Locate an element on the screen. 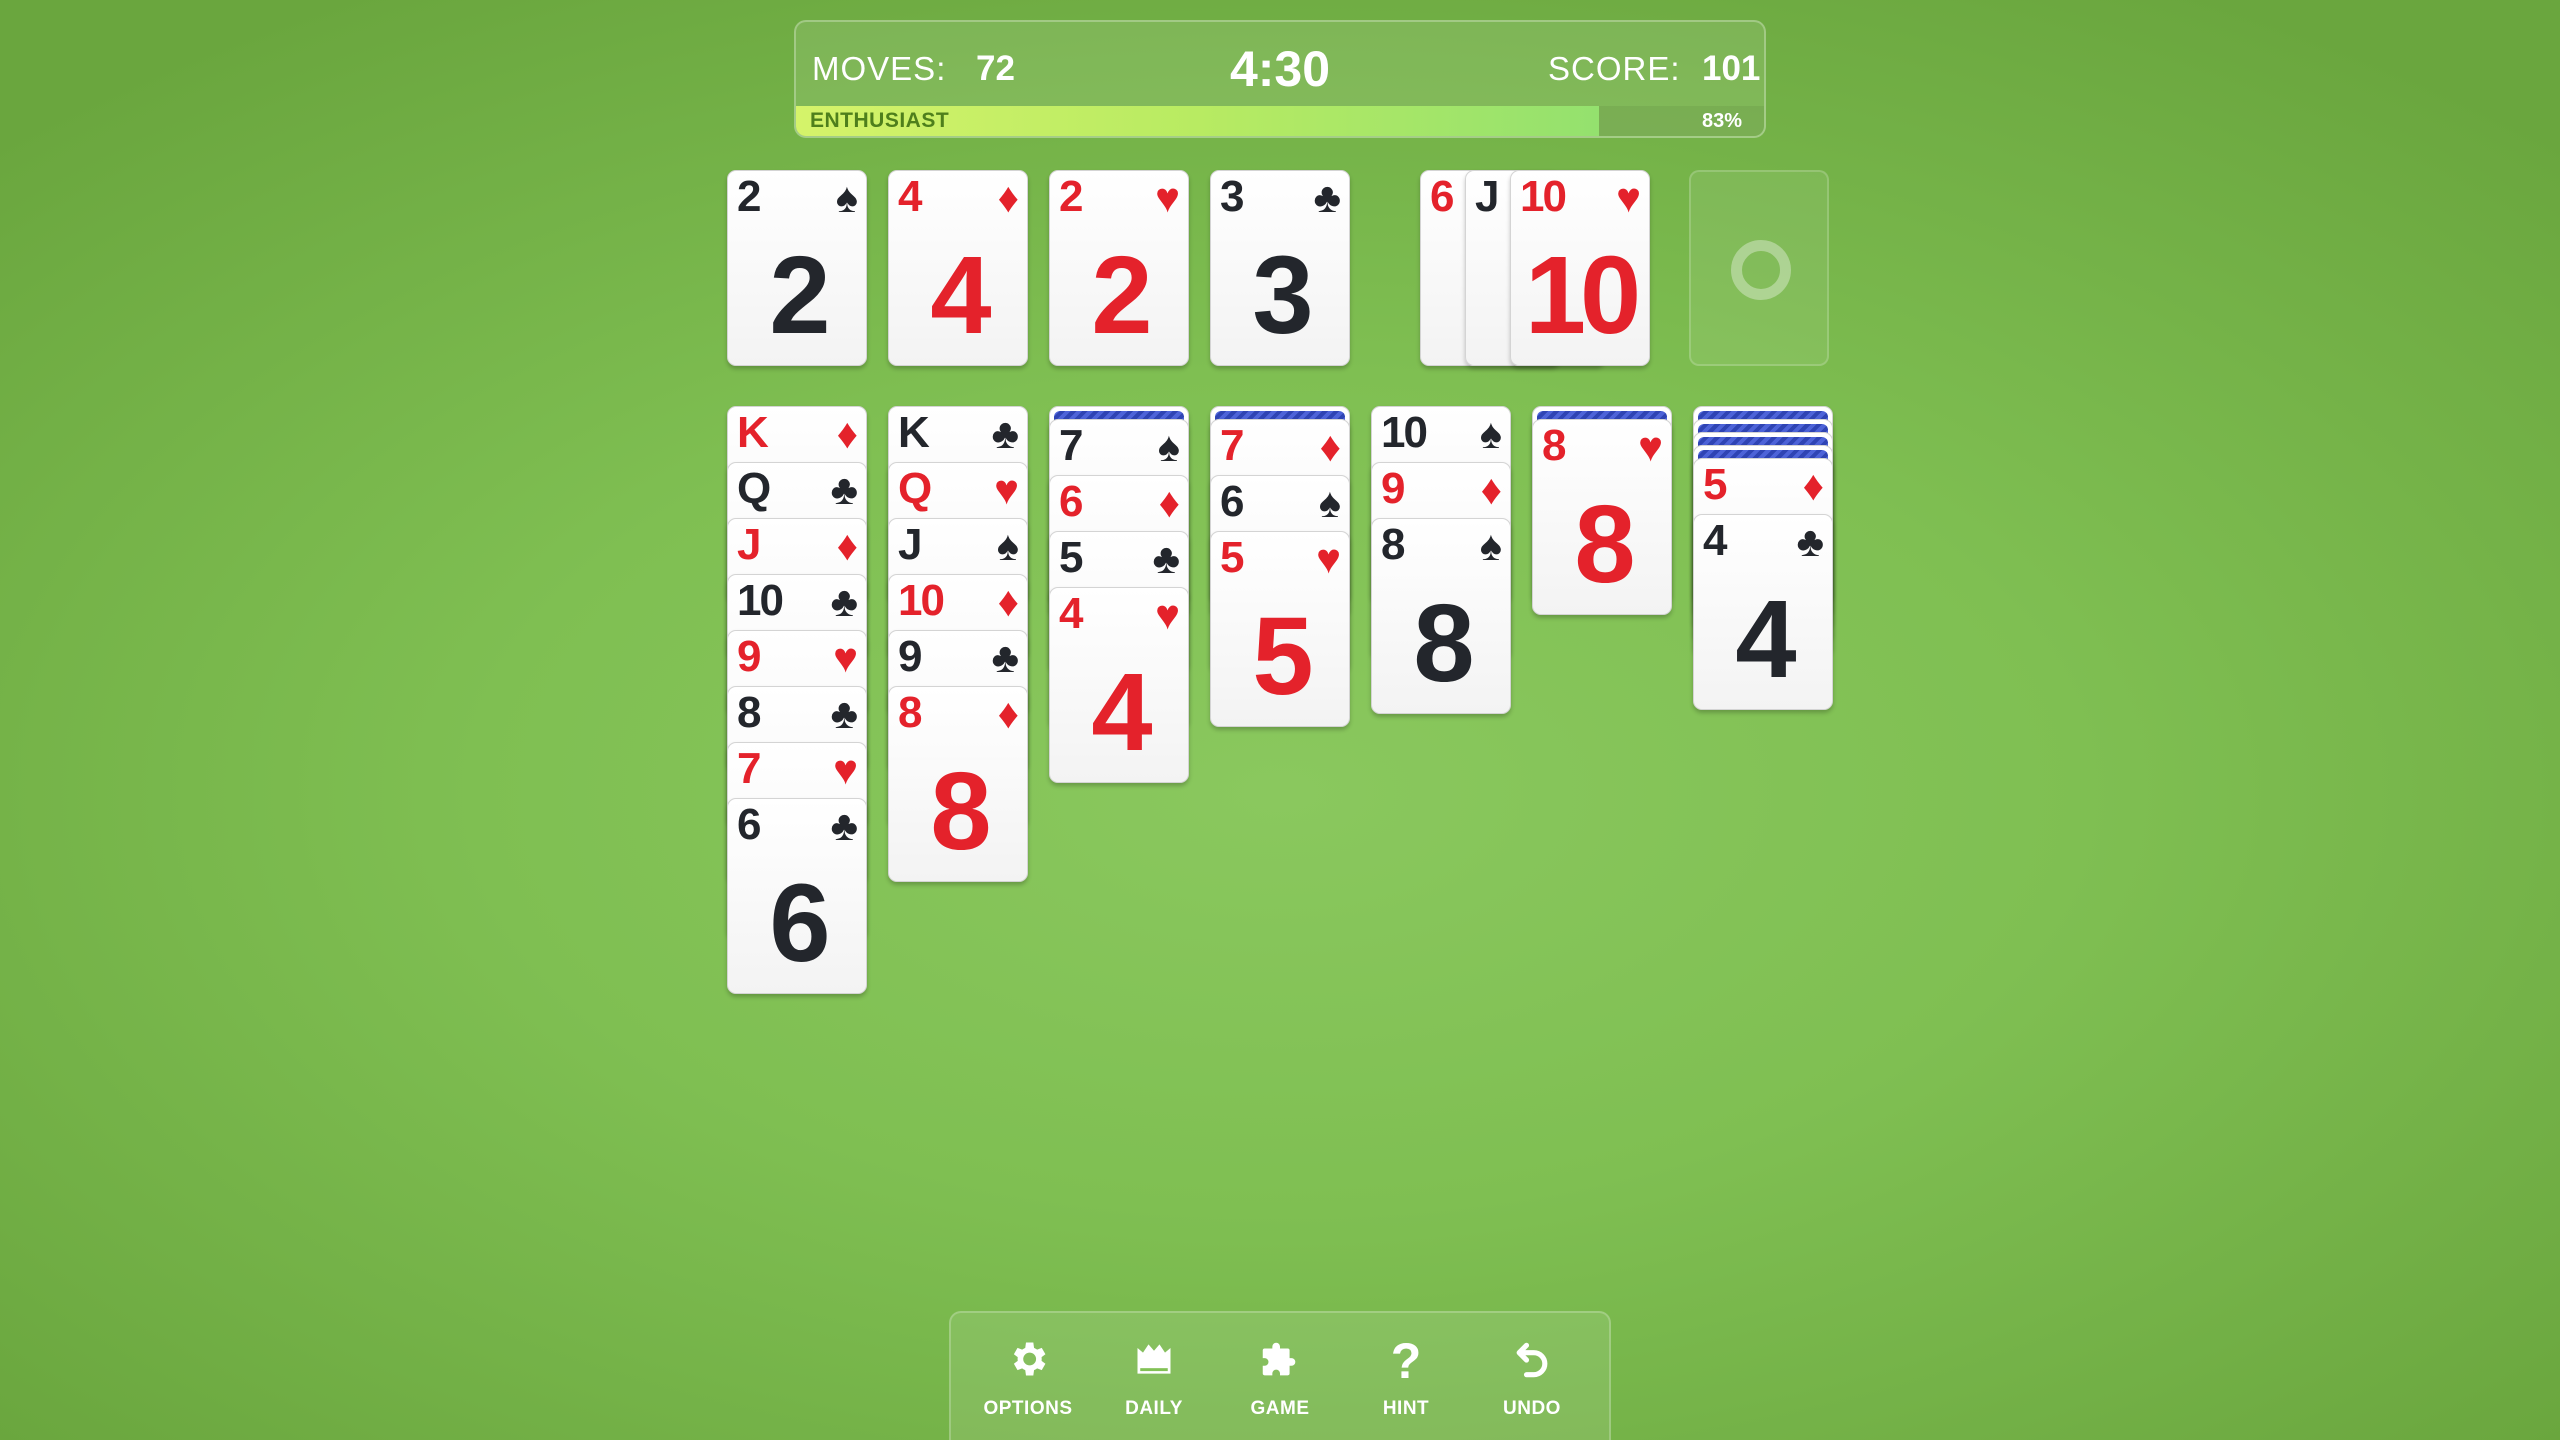  score-value: 101 is located at coordinates (1731, 68).